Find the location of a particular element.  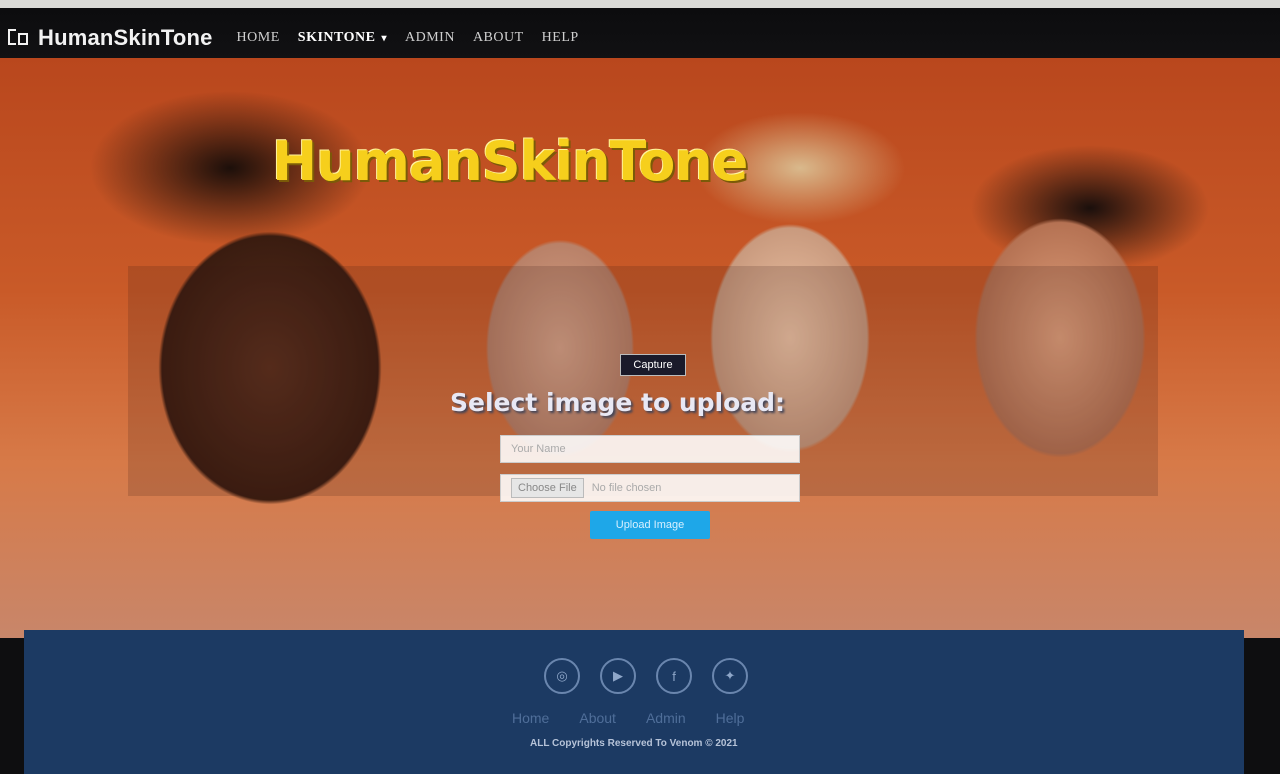

main-nav: HOME SKINTONE ▾ ADMIN ABOUT HELP is located at coordinates (417, 38).